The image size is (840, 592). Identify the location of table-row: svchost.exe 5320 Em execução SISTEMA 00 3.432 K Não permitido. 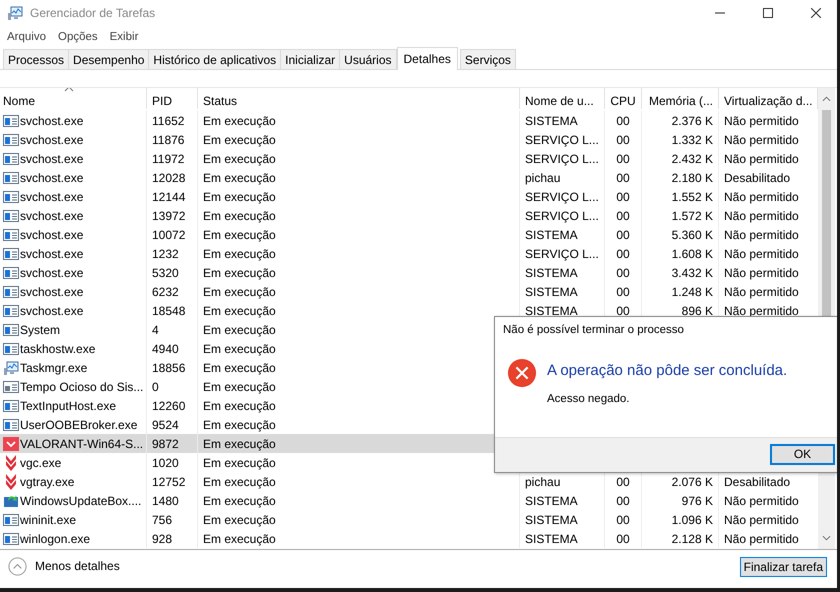
(409, 272).